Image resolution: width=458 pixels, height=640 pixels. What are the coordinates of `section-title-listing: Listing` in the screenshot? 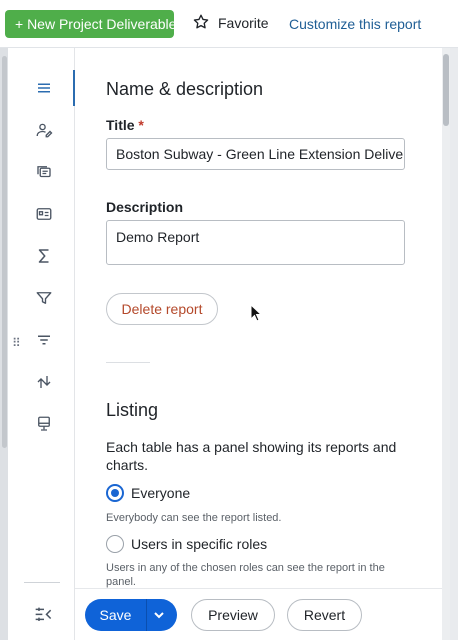 It's located at (132, 410).